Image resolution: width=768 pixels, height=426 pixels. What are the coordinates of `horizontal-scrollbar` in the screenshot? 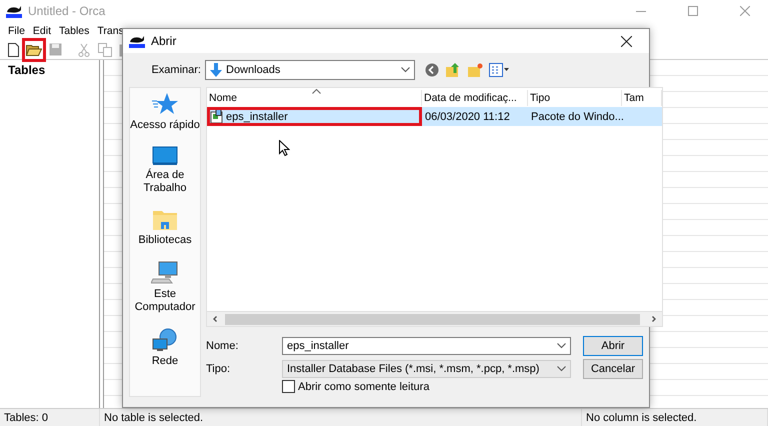 It's located at (434, 319).